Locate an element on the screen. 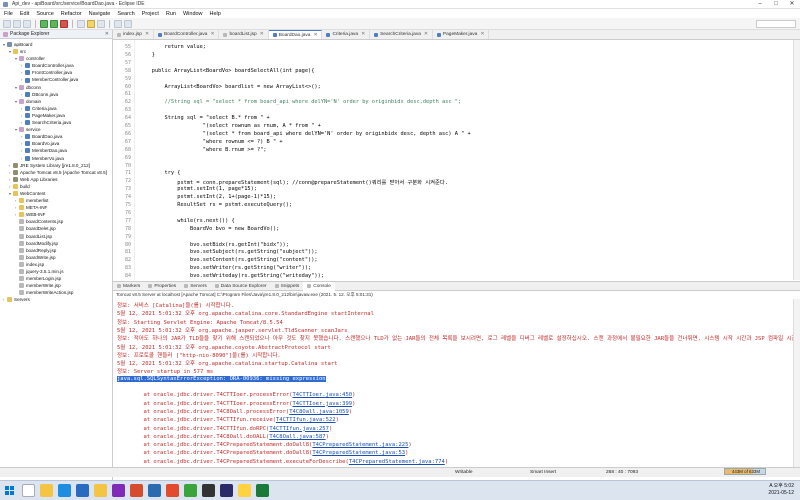 The width and height of the screenshot is (800, 500). maximize-button: □ is located at coordinates (776, 4).